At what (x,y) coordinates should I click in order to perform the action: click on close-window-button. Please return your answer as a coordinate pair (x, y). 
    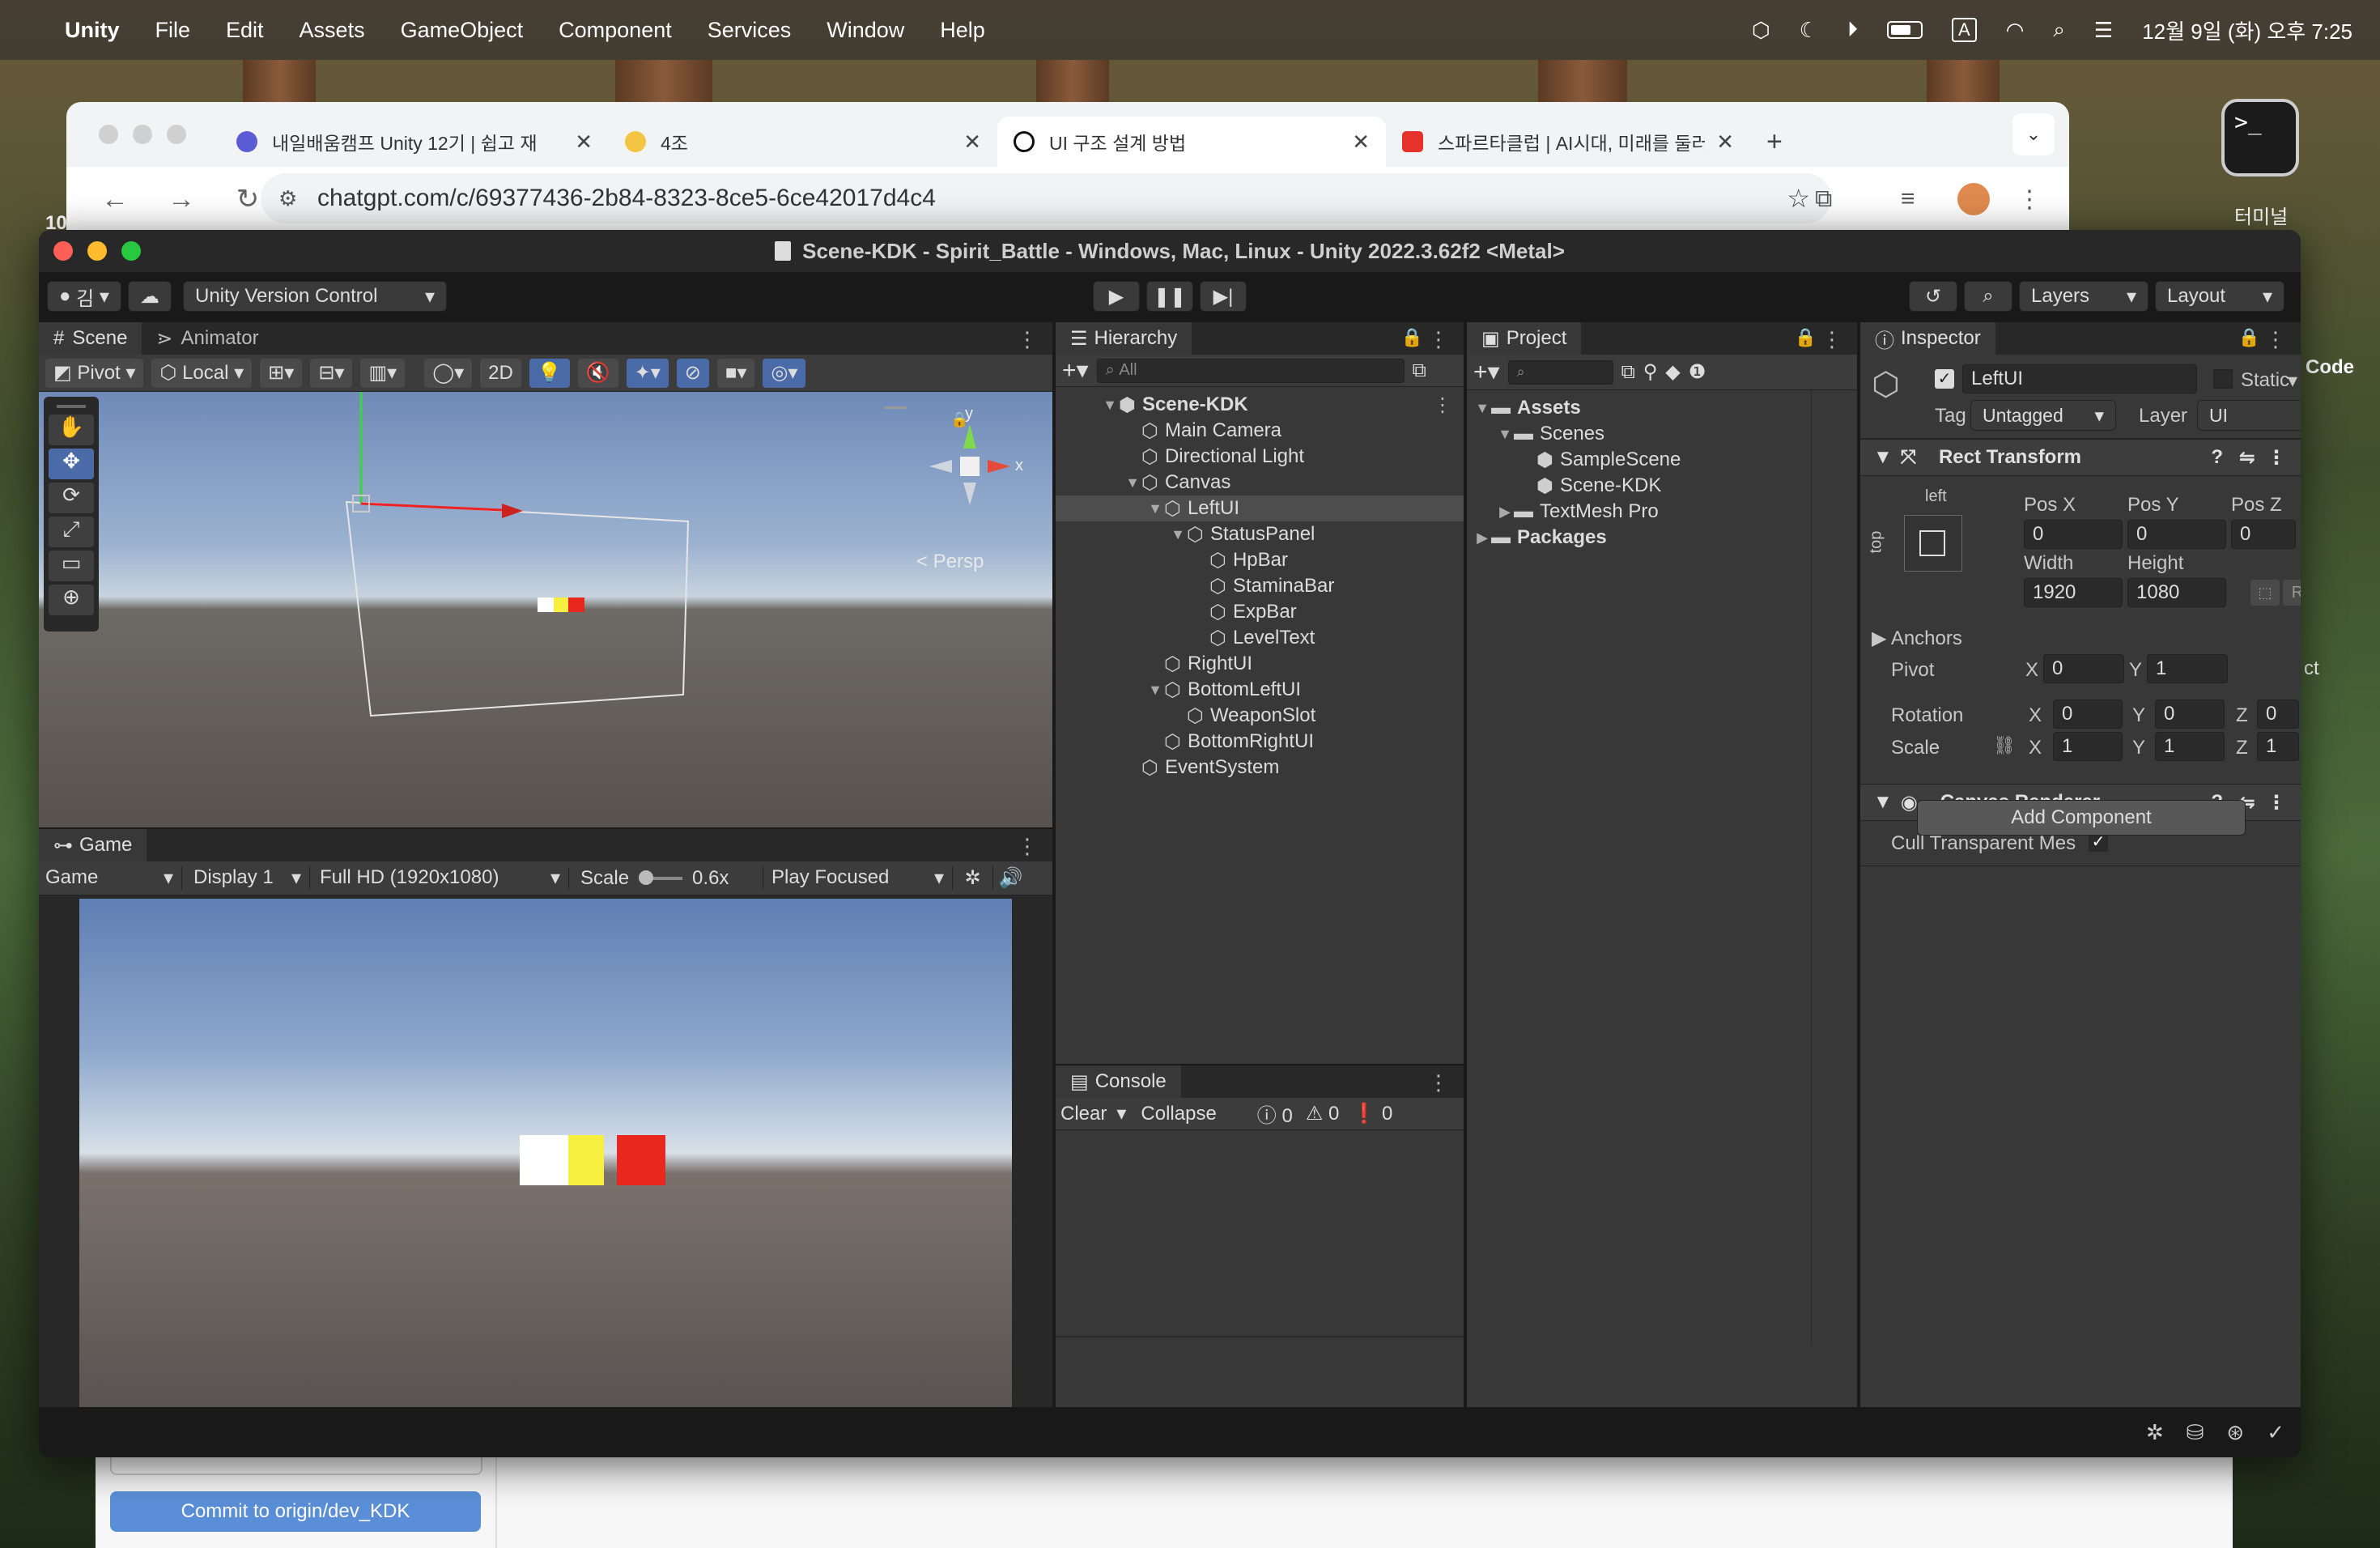
    Looking at the image, I should click on (63, 251).